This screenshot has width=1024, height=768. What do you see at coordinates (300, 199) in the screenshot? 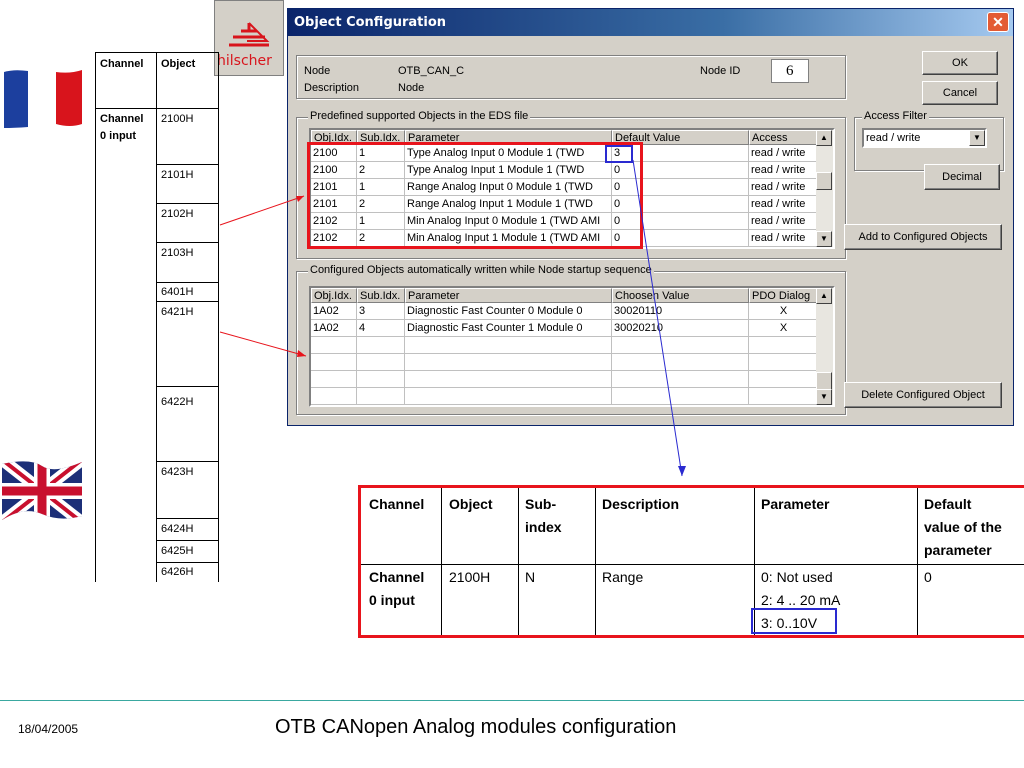
I see `arrow-2102h-head` at bounding box center [300, 199].